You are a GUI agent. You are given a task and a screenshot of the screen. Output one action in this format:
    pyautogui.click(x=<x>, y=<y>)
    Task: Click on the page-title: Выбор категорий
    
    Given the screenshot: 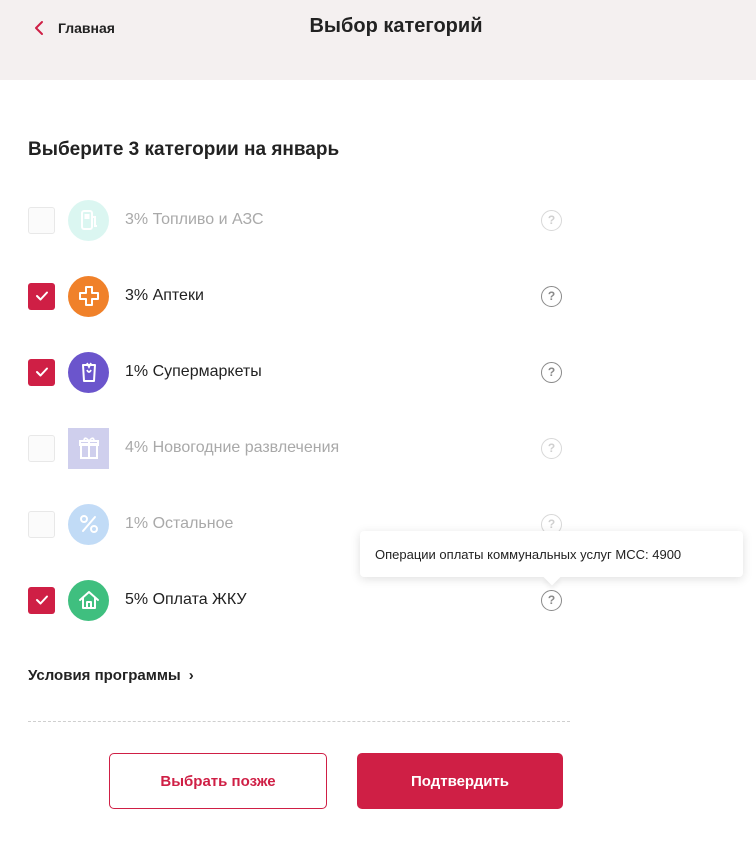 What is the action you would take?
    pyautogui.click(x=396, y=26)
    